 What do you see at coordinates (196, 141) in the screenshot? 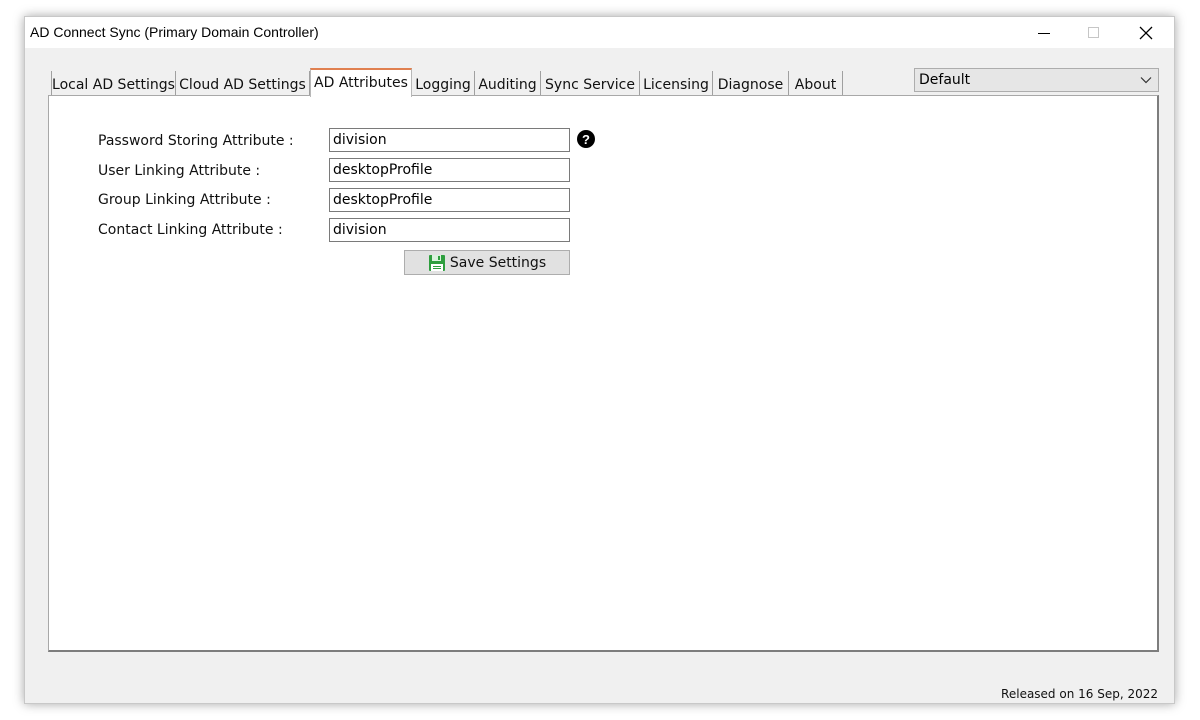
I see `password-storing-label: Password Storing Attribute :` at bounding box center [196, 141].